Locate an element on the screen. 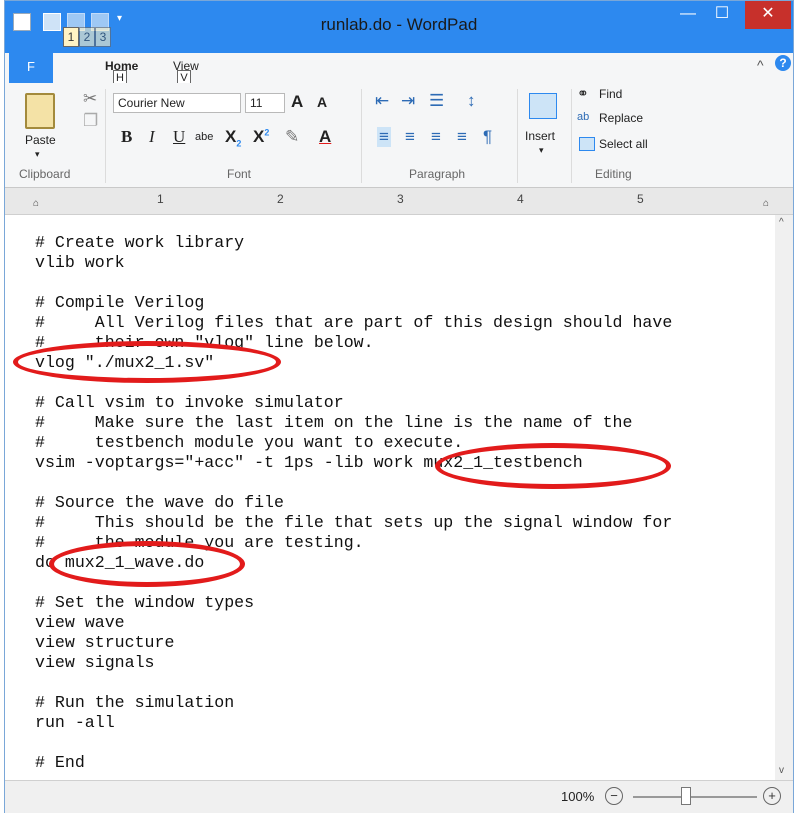 The image size is (798, 817). replace-icon: ab is located at coordinates (583, 117).